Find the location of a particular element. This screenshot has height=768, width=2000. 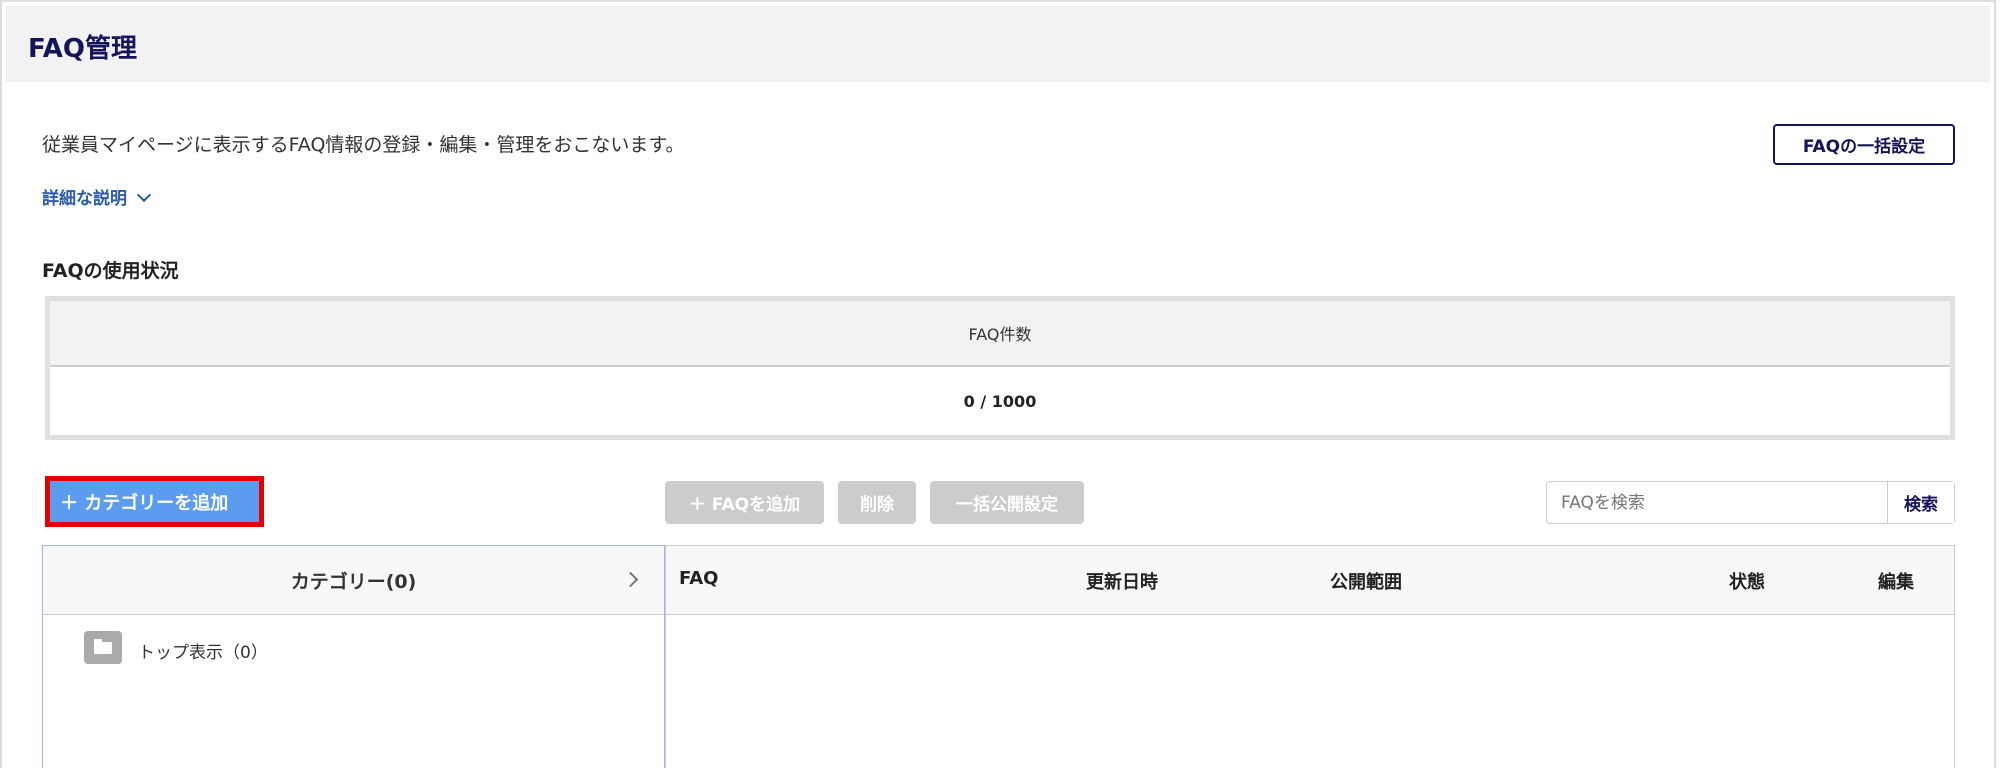

category-header: カテゴリー(0) is located at coordinates (353, 580).